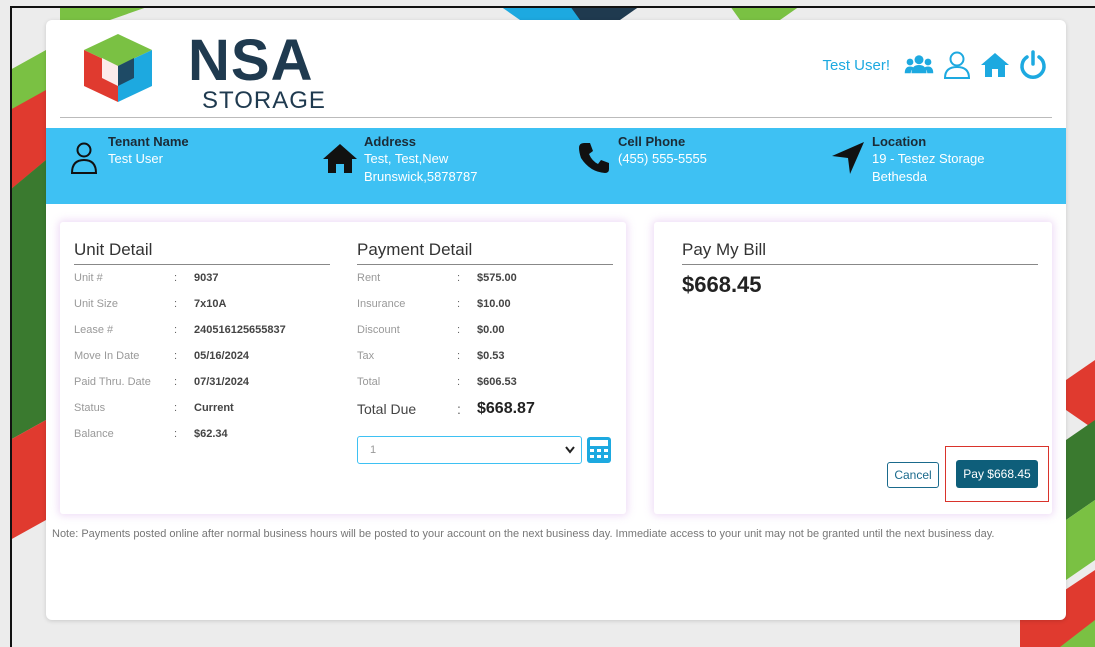 The width and height of the screenshot is (1095, 647). Describe the element at coordinates (856, 65) in the screenshot. I see `user-greeting: Test User!` at that location.